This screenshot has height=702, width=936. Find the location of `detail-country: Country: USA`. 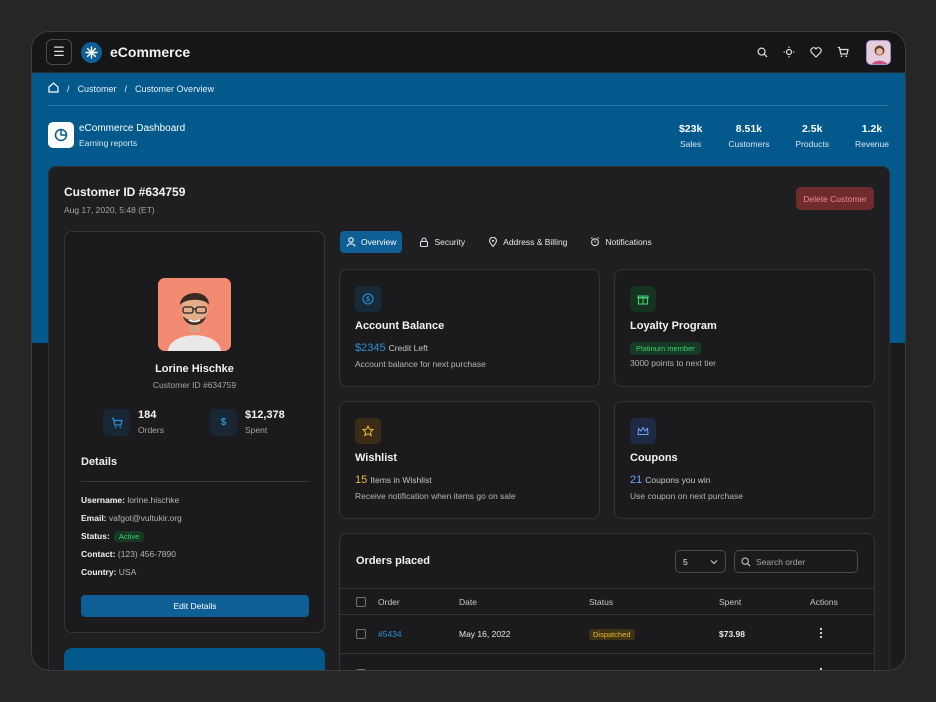

detail-country: Country: USA is located at coordinates (109, 572).